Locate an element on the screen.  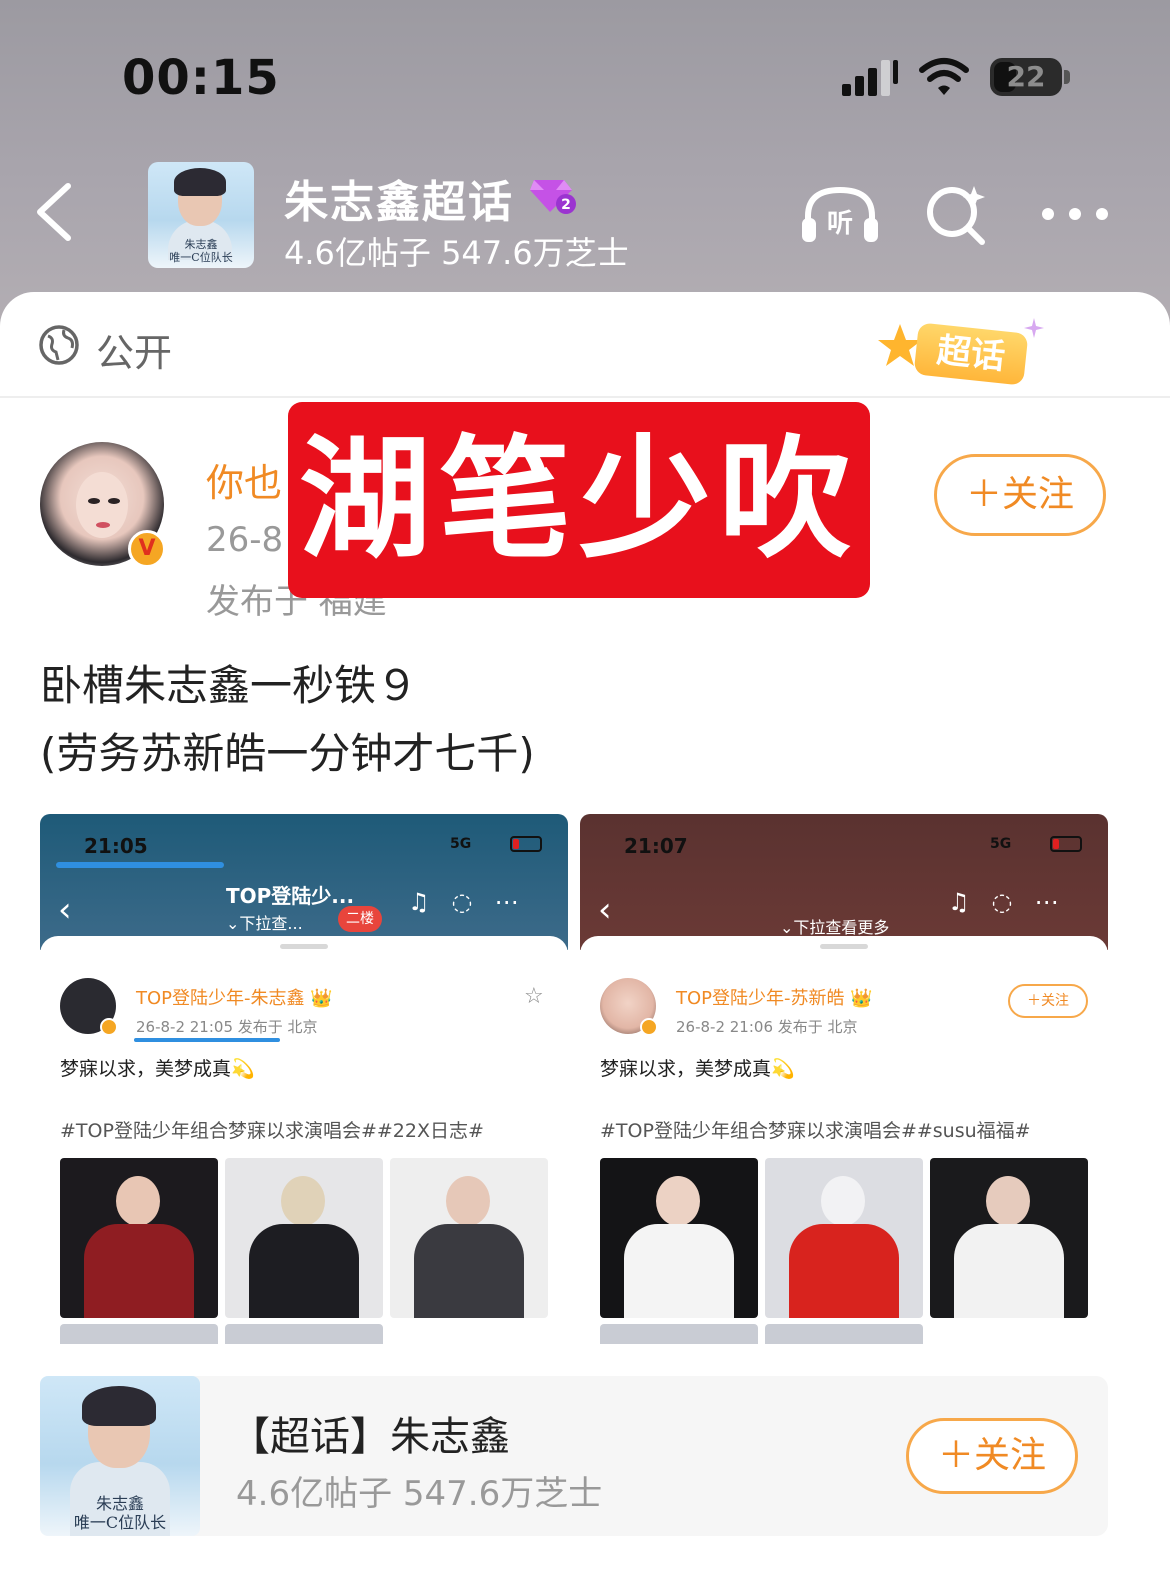
shot-subtitle: ⌄下拉查看更多 is located at coordinates (835, 927).